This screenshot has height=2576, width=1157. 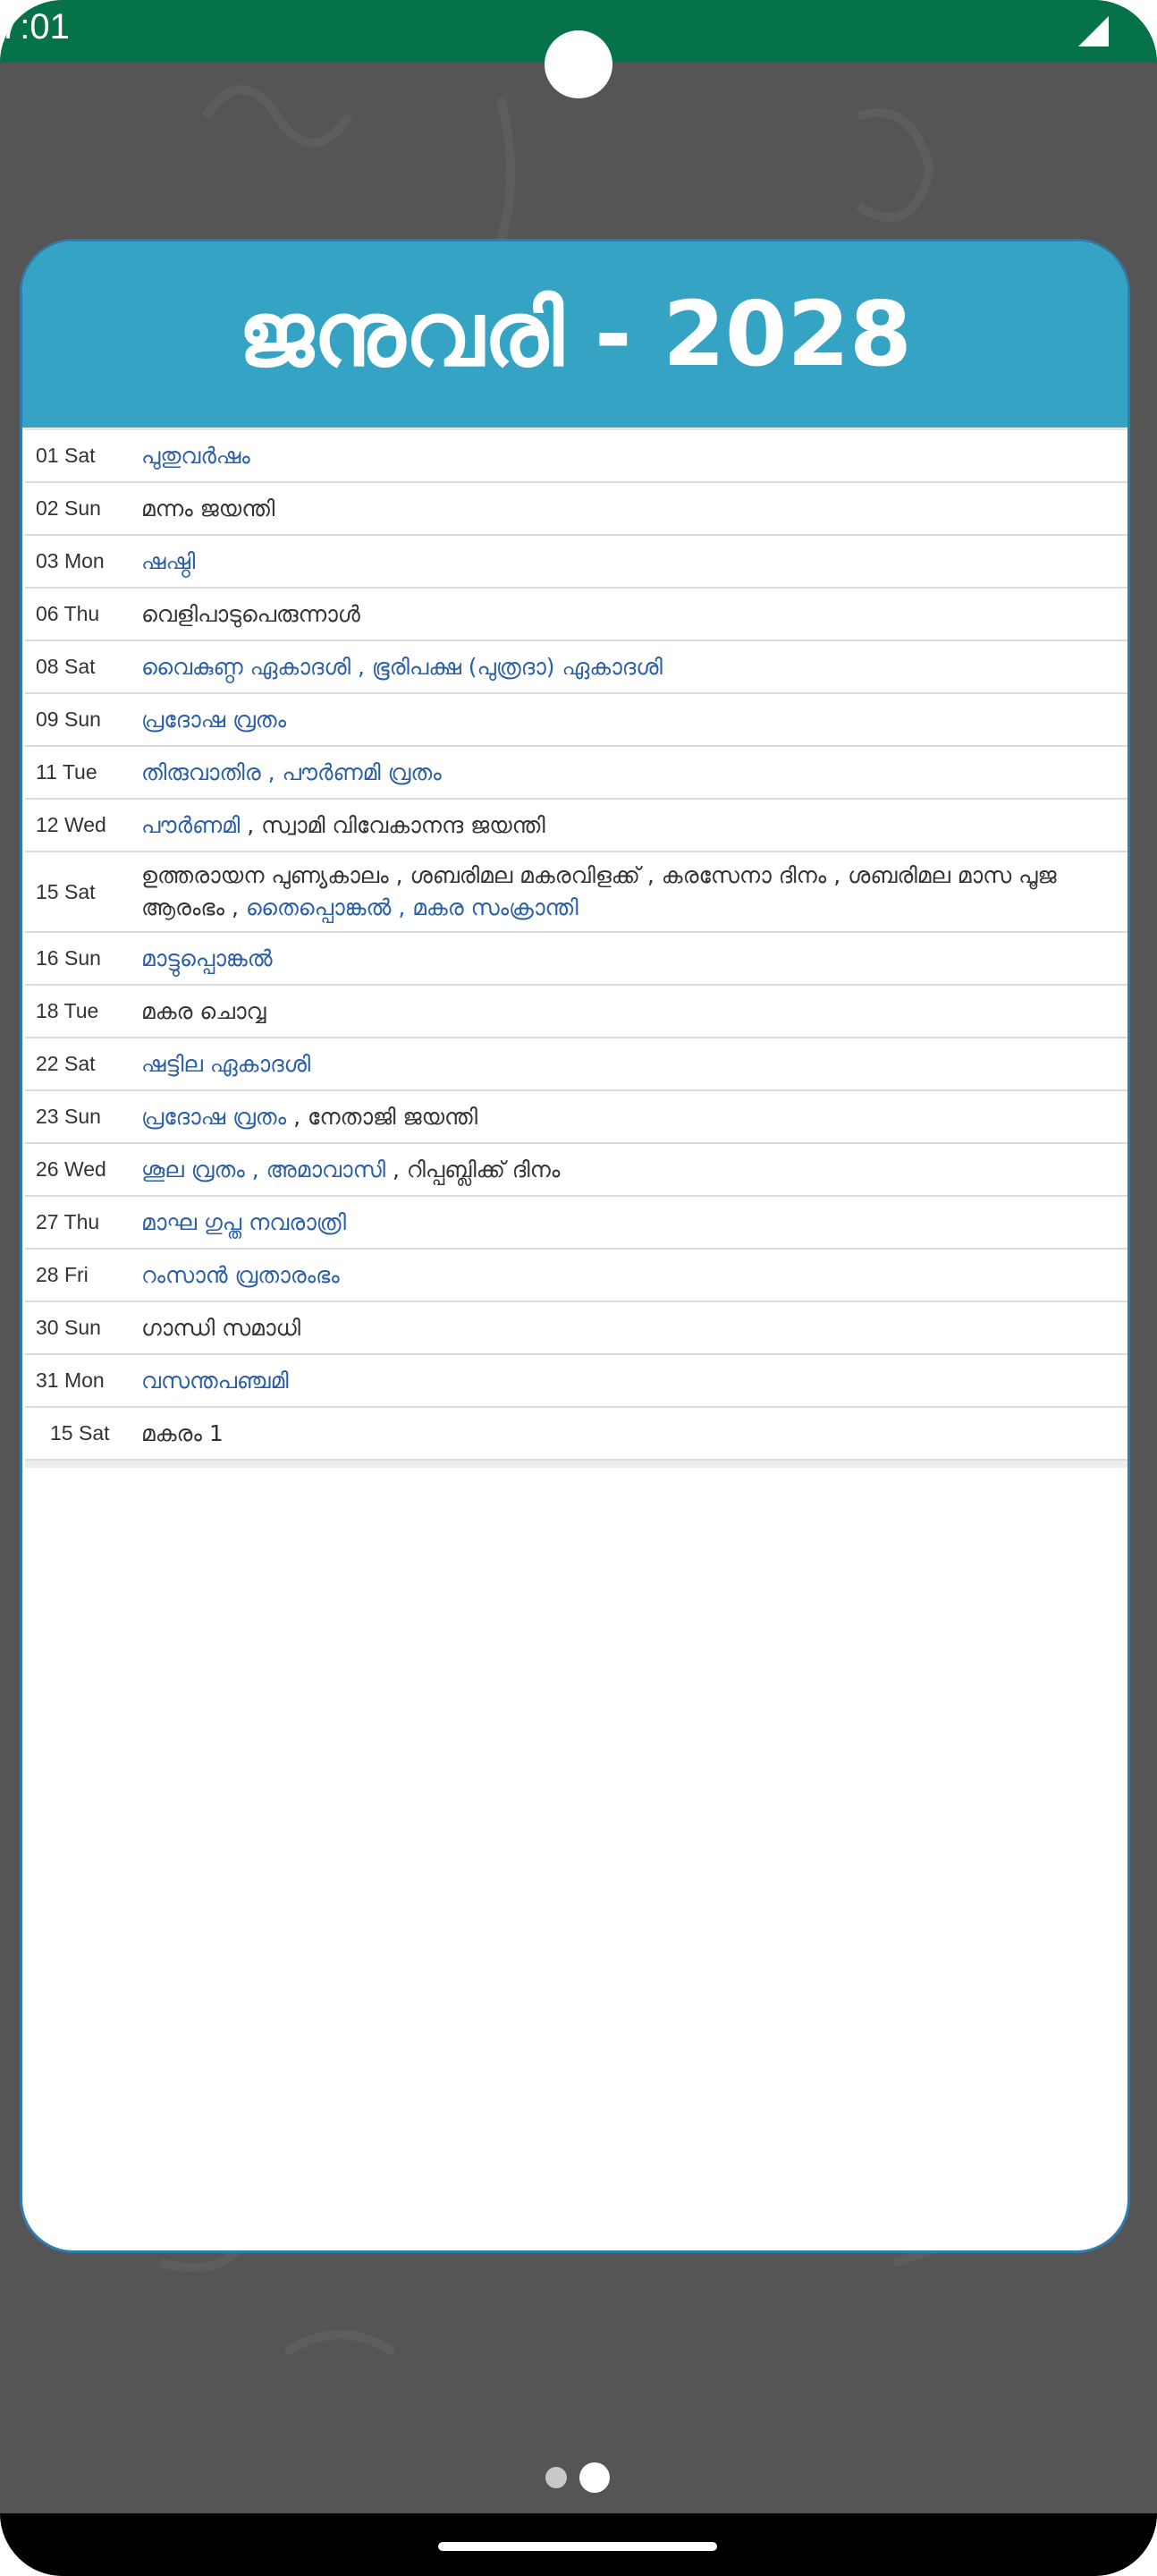 I want to click on event-link: ഷട്ടില ഏകാദശി, so click(x=225, y=1064).